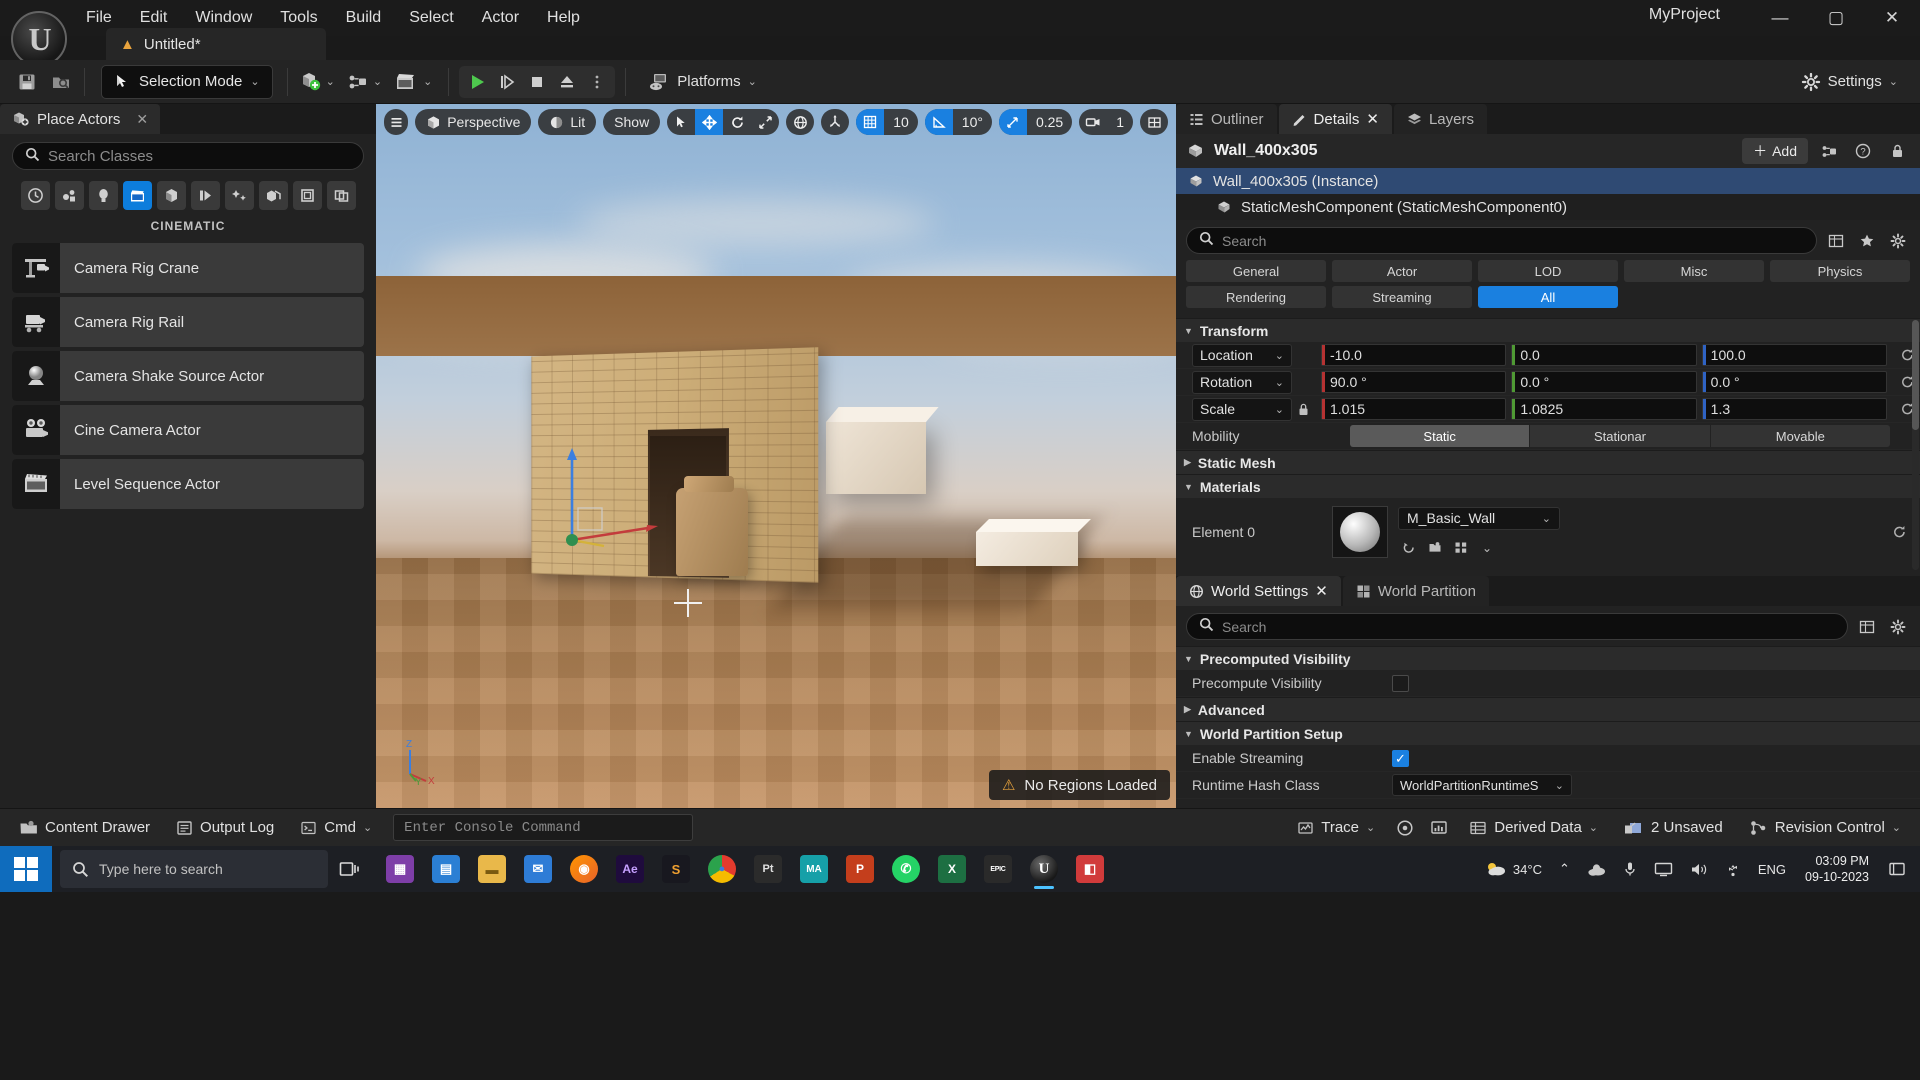 The image size is (1920, 1080). I want to click on tab-place-actors: Place Actors ✕, so click(80, 119).